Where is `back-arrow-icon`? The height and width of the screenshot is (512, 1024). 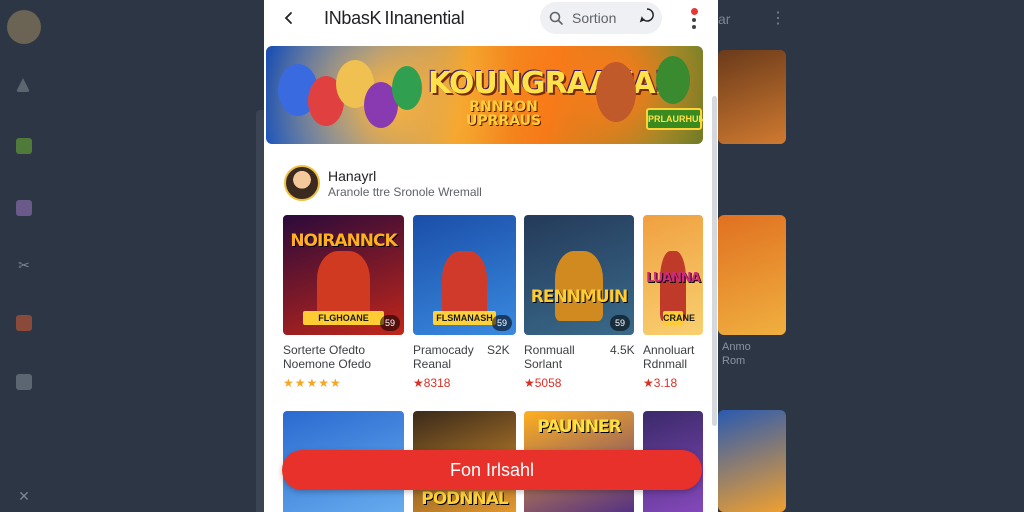
back-arrow-icon is located at coordinates (288, 18).